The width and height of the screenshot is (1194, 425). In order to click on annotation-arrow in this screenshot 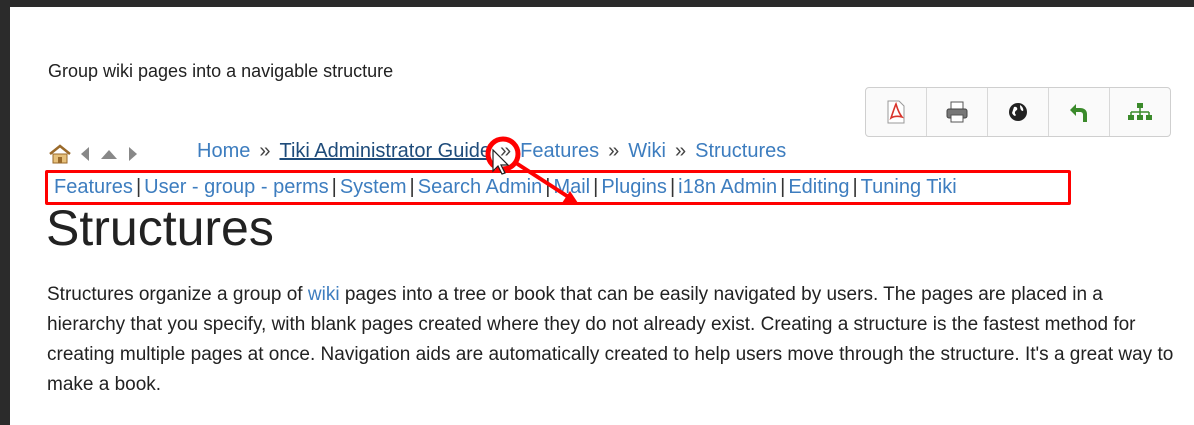, I will do `click(543, 180)`.